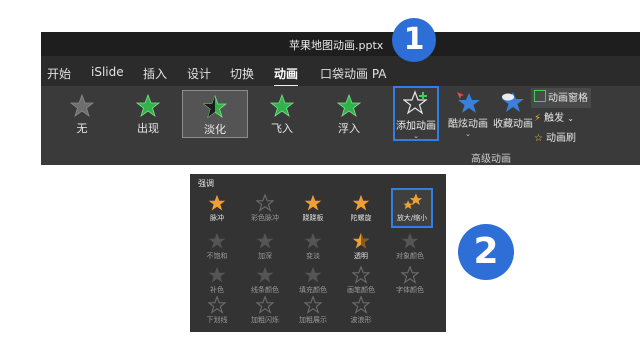 Image resolution: width=640 pixels, height=360 pixels. Describe the element at coordinates (413, 201) in the screenshot. I see `star-grow-icon` at that location.